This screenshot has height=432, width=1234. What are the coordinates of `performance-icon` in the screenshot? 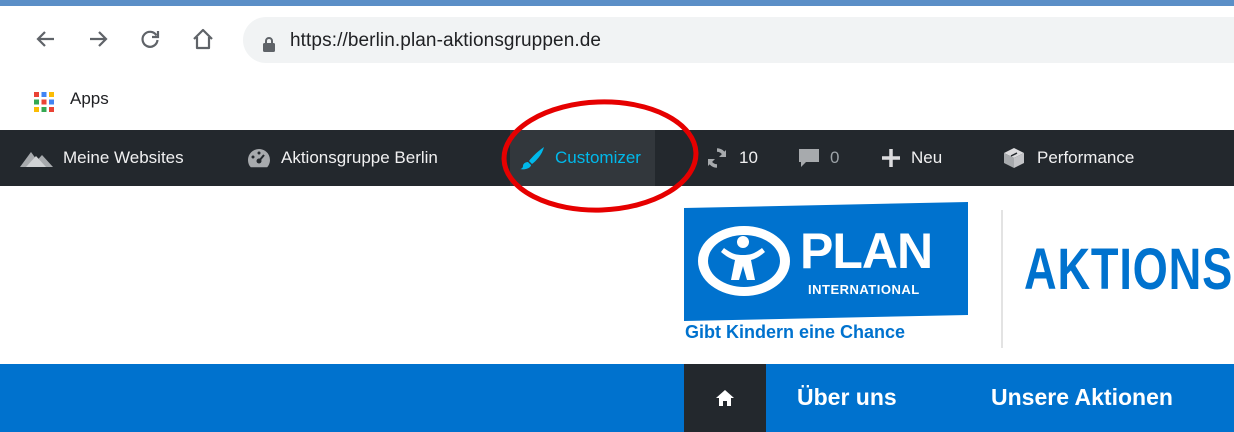 It's located at (1014, 158).